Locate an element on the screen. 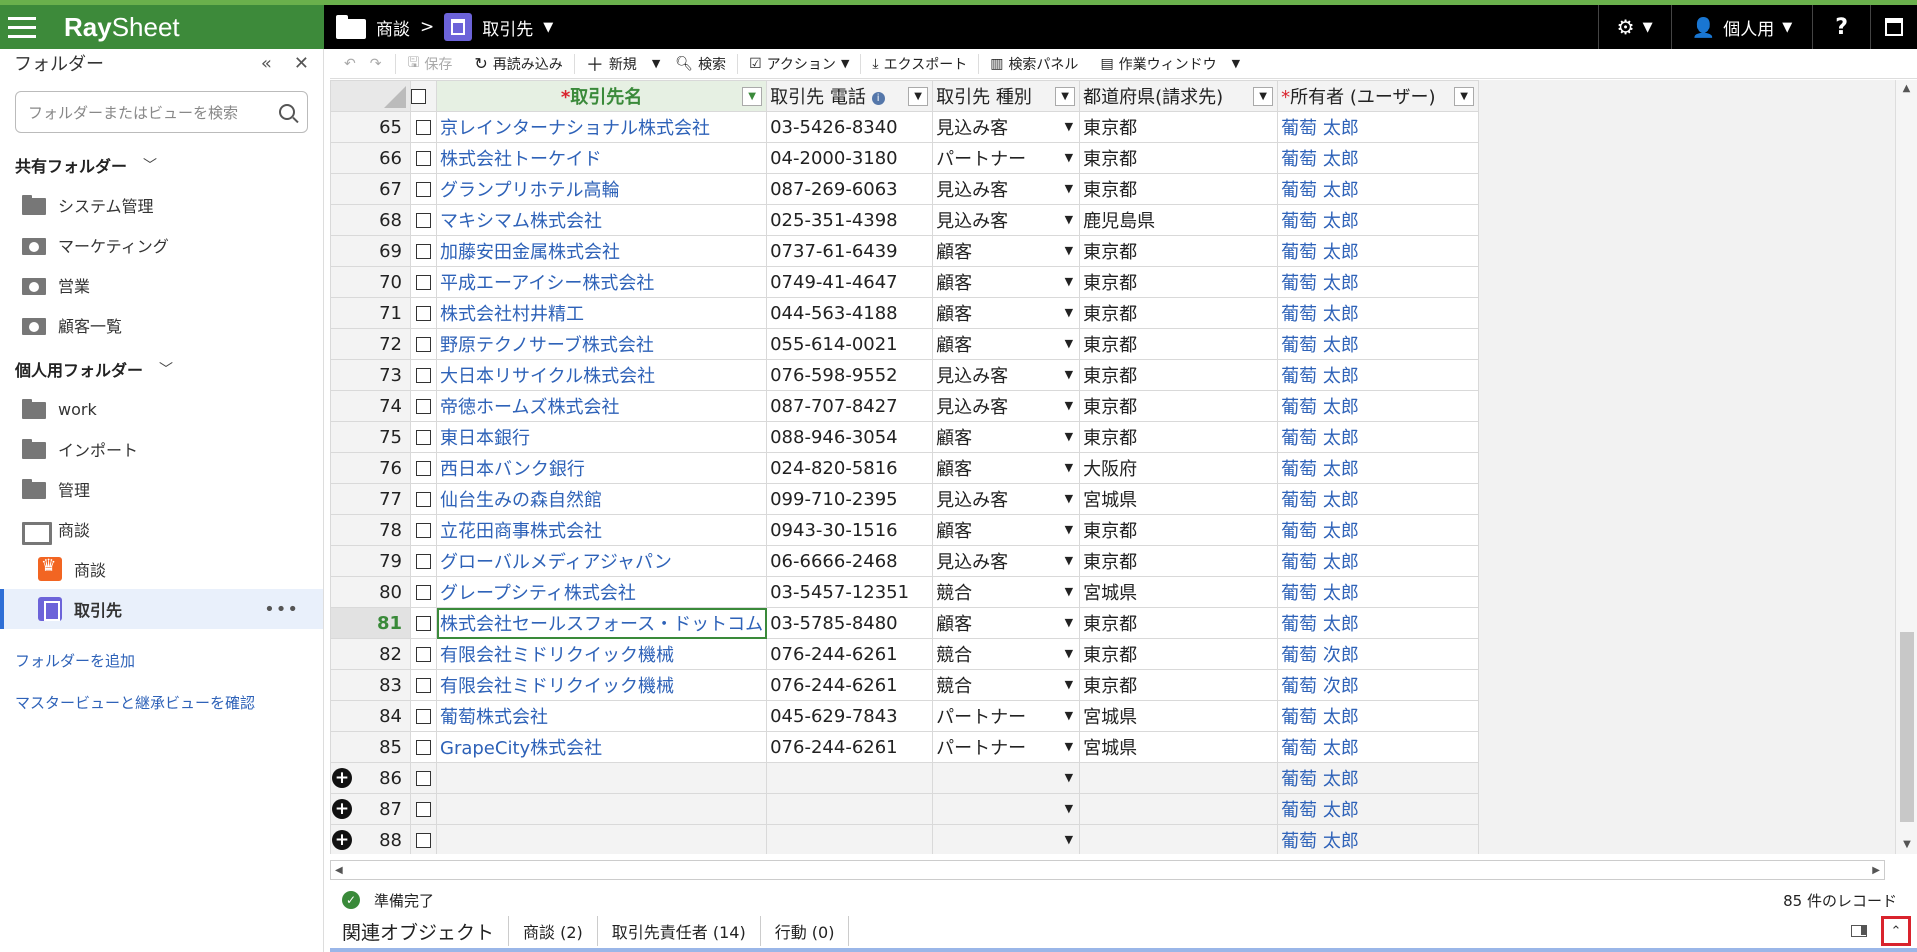 Image resolution: width=1917 pixels, height=952 pixels. table-row: 74 帝徳ホームズ株式会社 087-707-8427 見込み客 ▼ 東京都 葡萄 太郎 is located at coordinates (905, 406).